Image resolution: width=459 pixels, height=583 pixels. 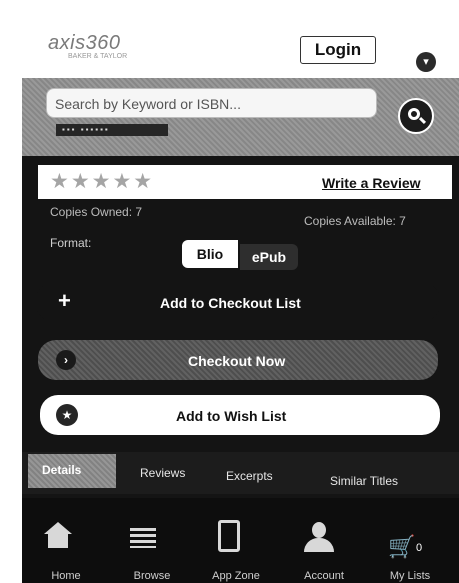 I want to click on nav-home-label: Home, so click(x=66, y=576).